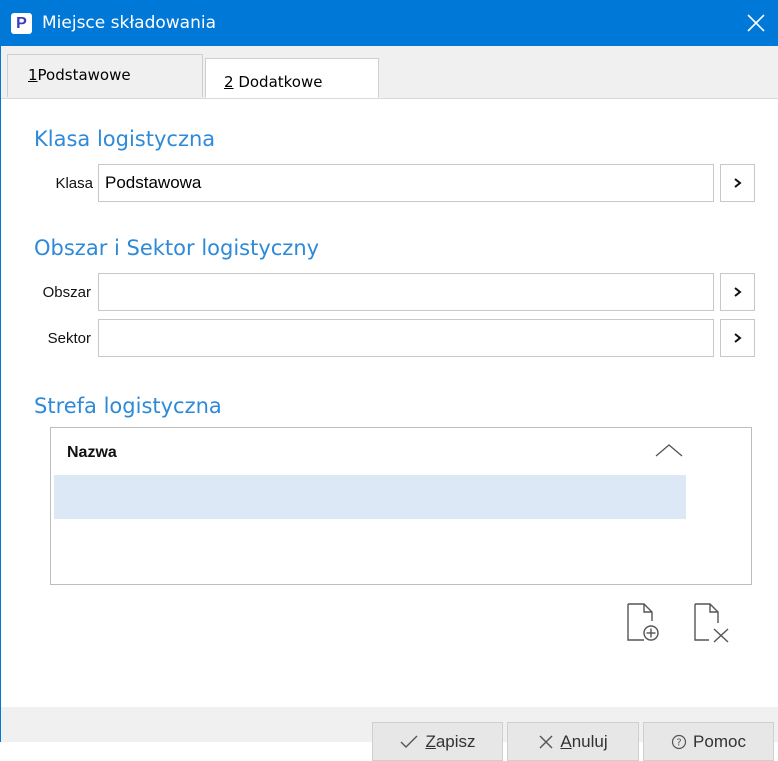 The image size is (778, 761). I want to click on tab-podstawowe-key: 1, so click(33, 75).